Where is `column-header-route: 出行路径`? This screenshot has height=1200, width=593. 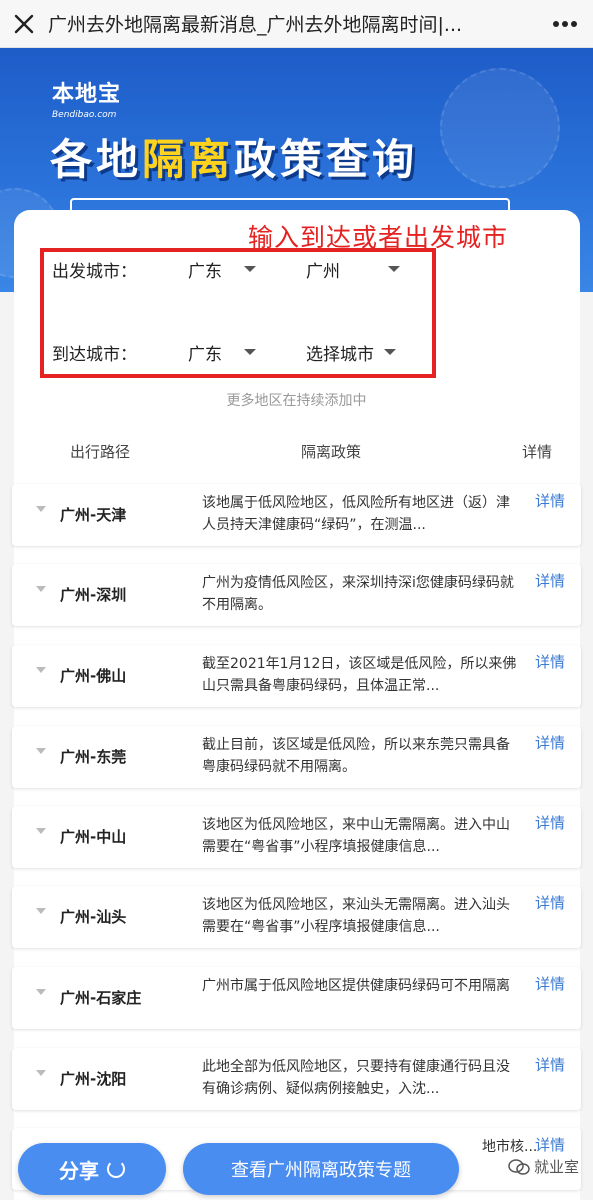 column-header-route: 出行路径 is located at coordinates (100, 452).